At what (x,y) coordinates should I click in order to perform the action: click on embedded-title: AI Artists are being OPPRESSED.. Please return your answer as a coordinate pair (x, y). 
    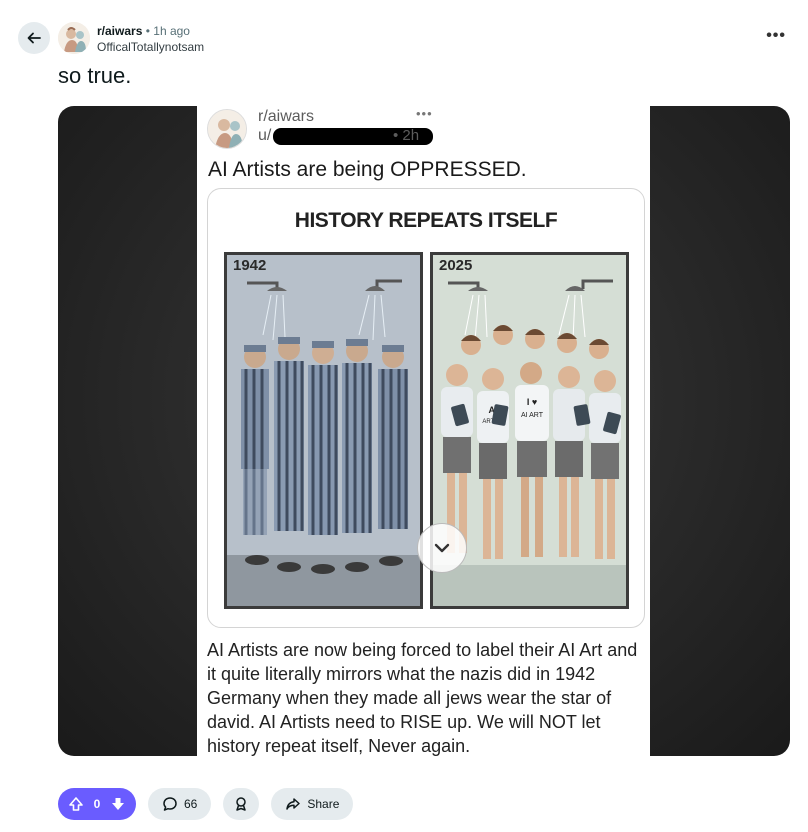
    Looking at the image, I should click on (367, 169).